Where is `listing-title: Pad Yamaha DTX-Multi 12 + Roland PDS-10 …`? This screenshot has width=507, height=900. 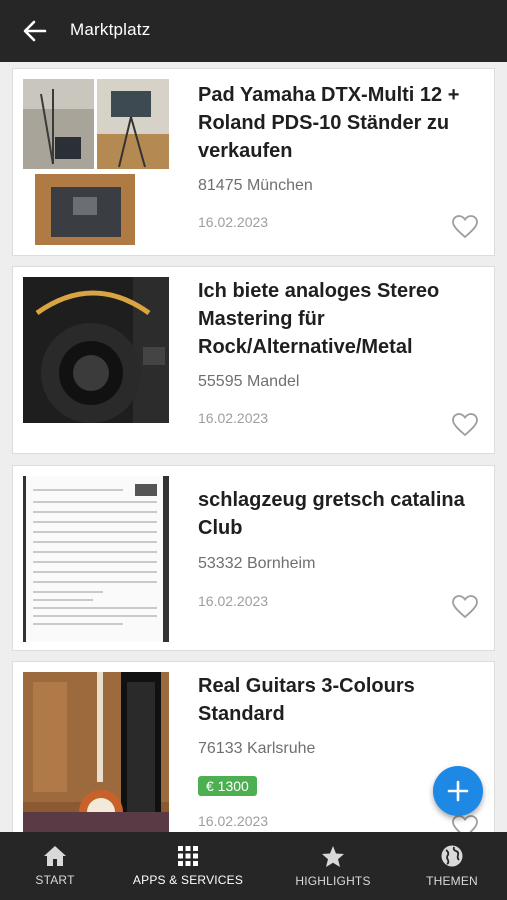
listing-title: Pad Yamaha DTX-Multi 12 + Roland PDS-10 … is located at coordinates (329, 123).